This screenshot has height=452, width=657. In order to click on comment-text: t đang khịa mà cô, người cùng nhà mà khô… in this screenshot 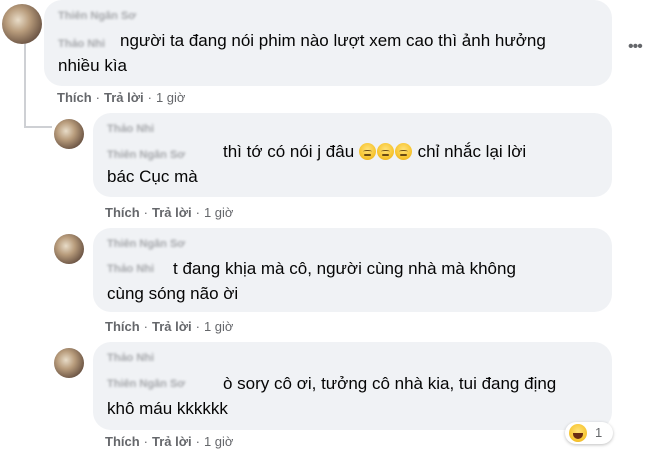, I will do `click(344, 268)`.